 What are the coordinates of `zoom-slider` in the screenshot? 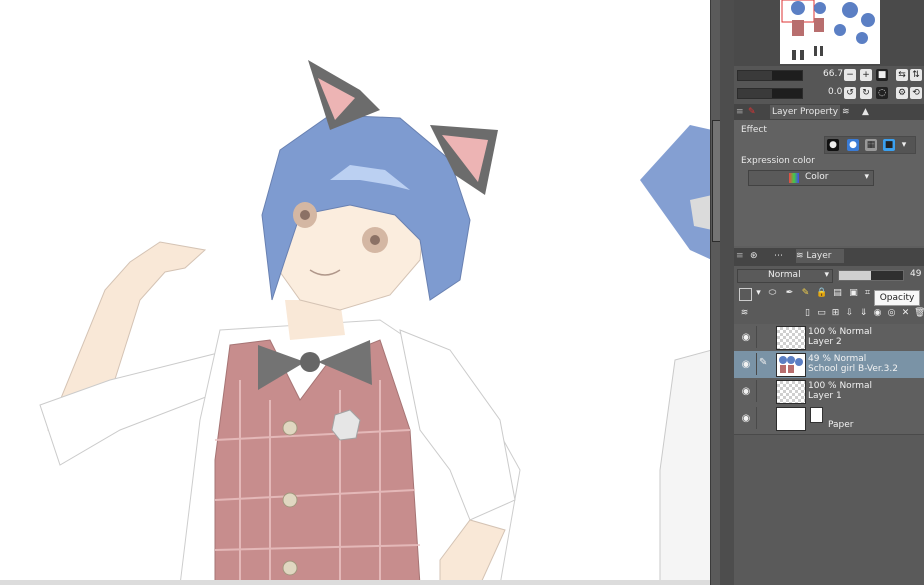 It's located at (770, 75).